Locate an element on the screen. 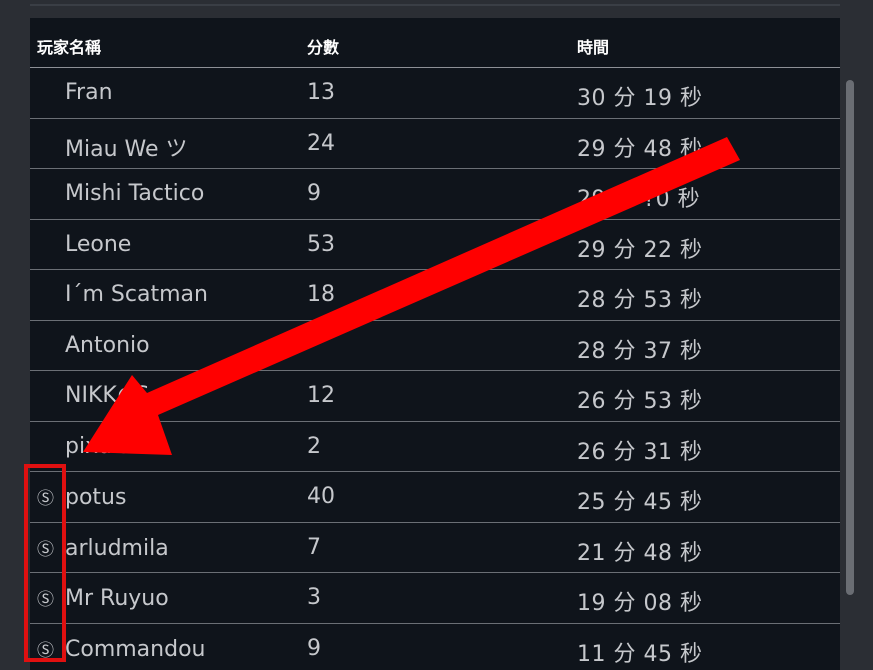  player-score: 18 is located at coordinates (321, 294).